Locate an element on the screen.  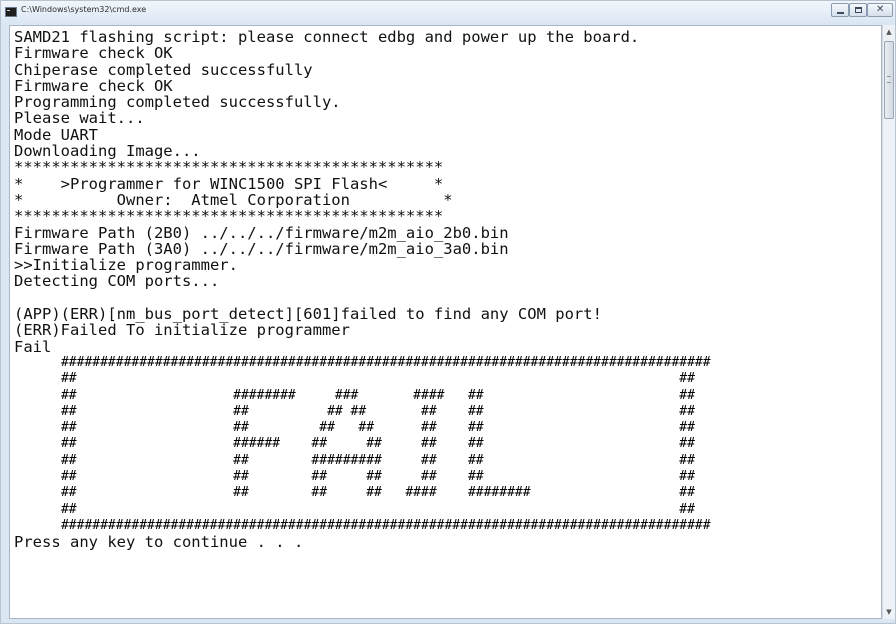
maximize-icon is located at coordinates (858, 10).